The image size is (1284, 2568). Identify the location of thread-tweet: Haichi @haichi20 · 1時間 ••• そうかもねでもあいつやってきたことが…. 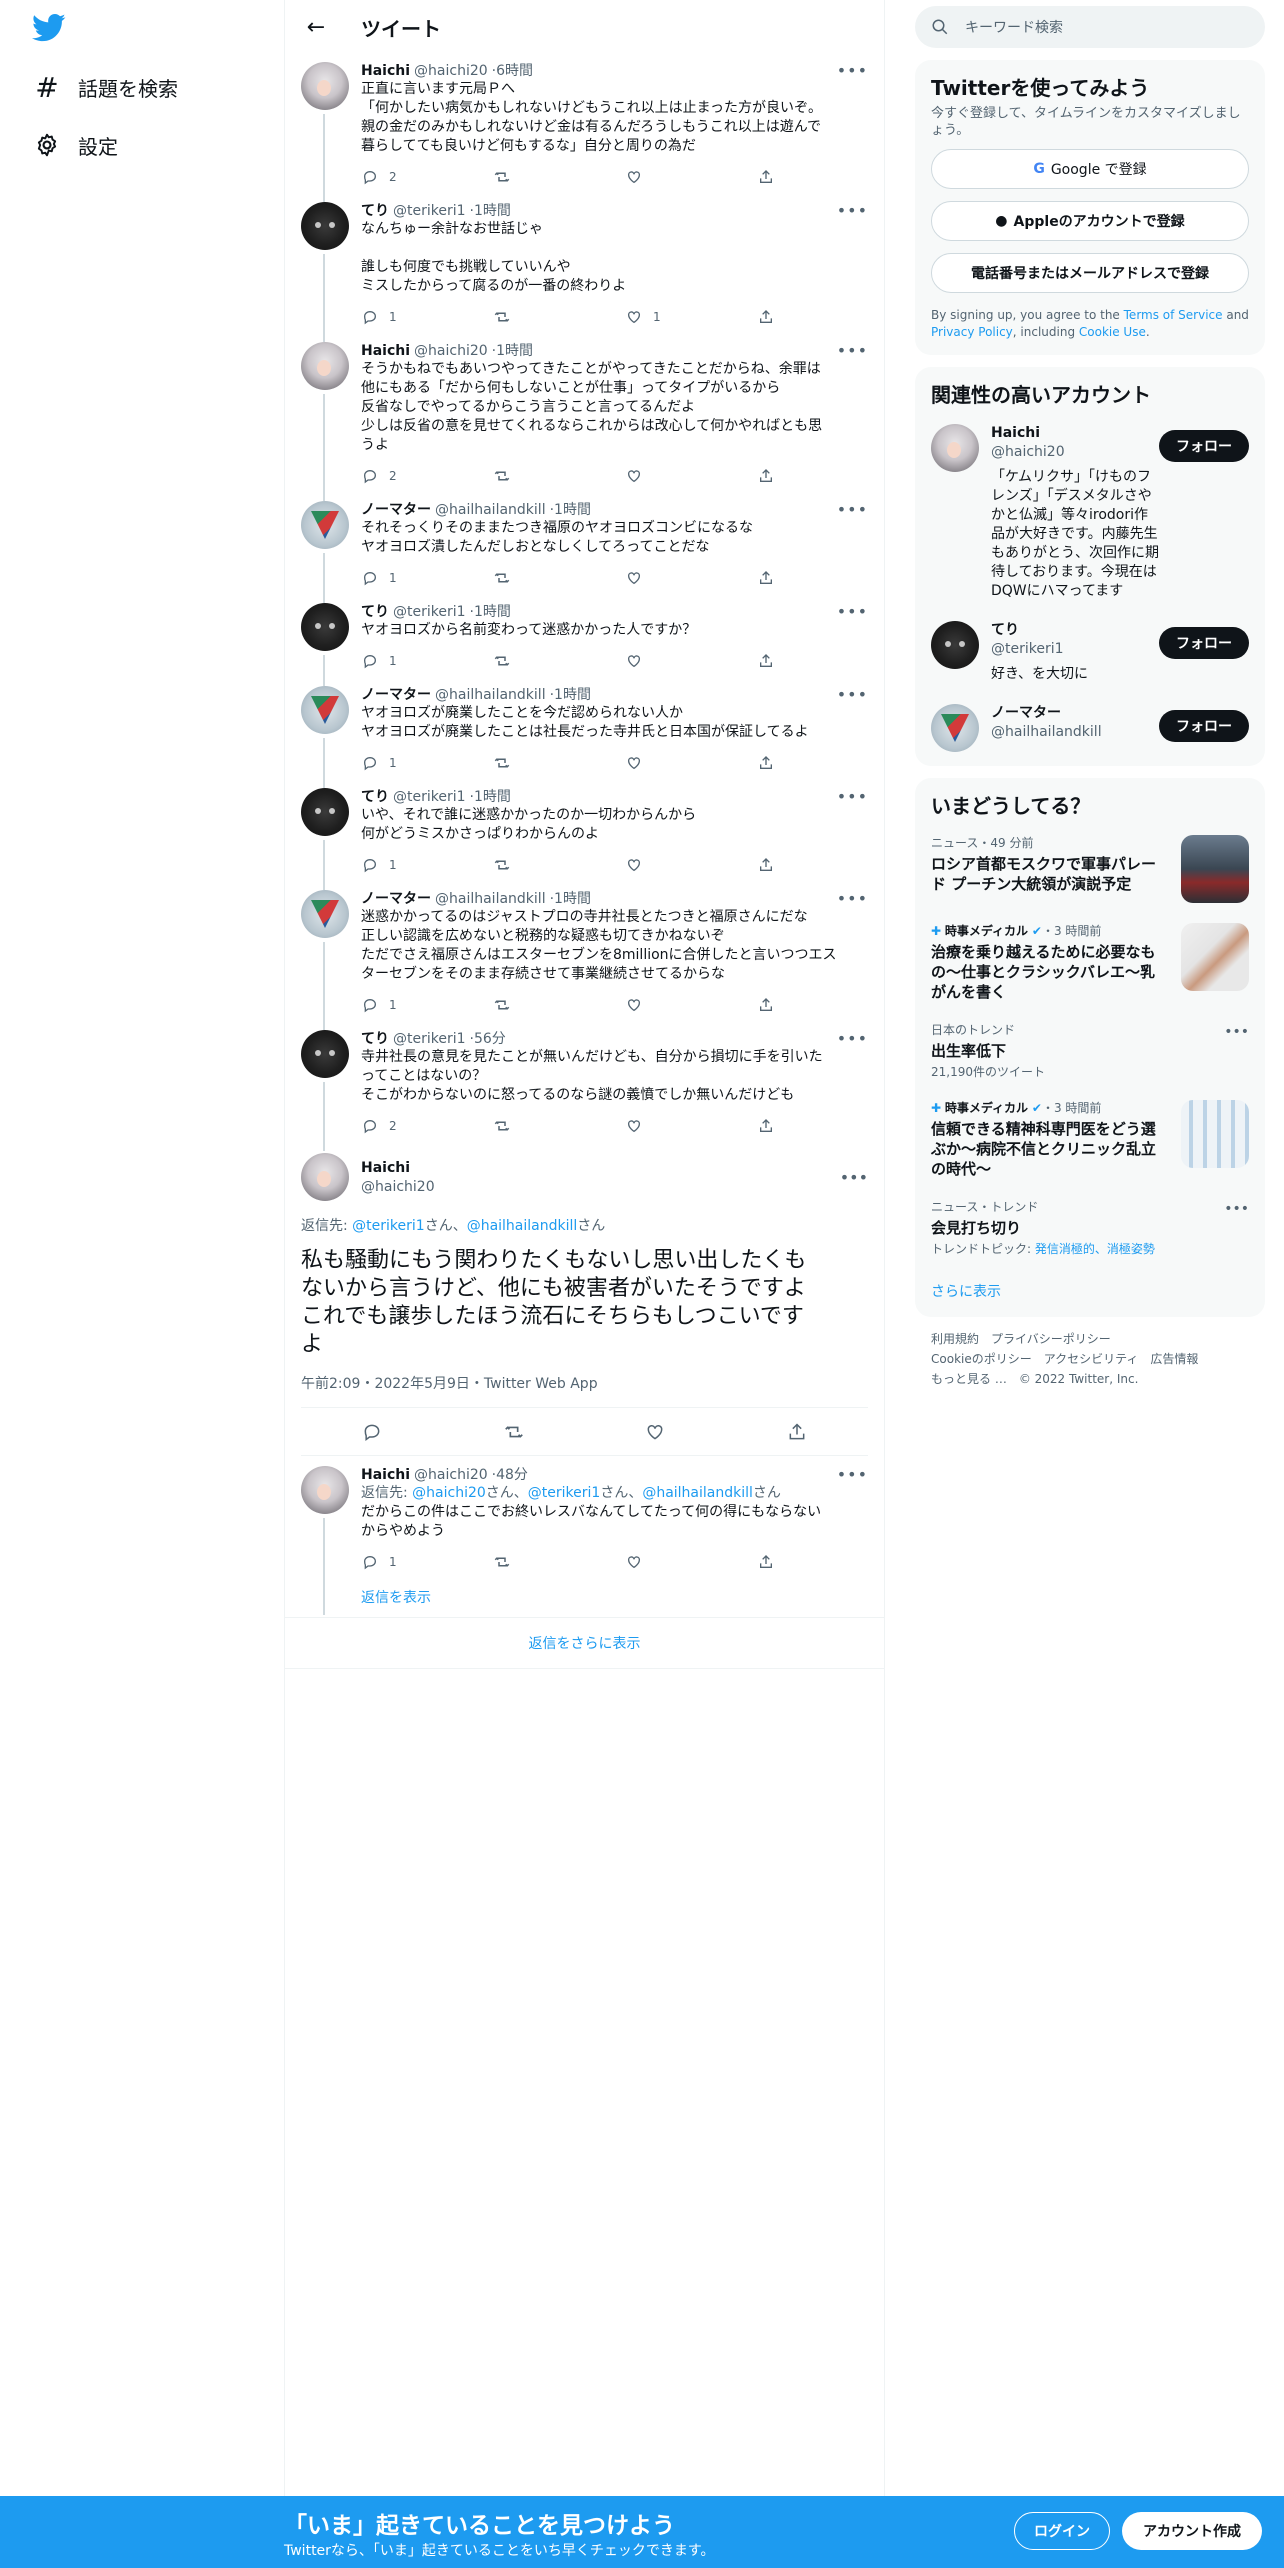
(584, 417).